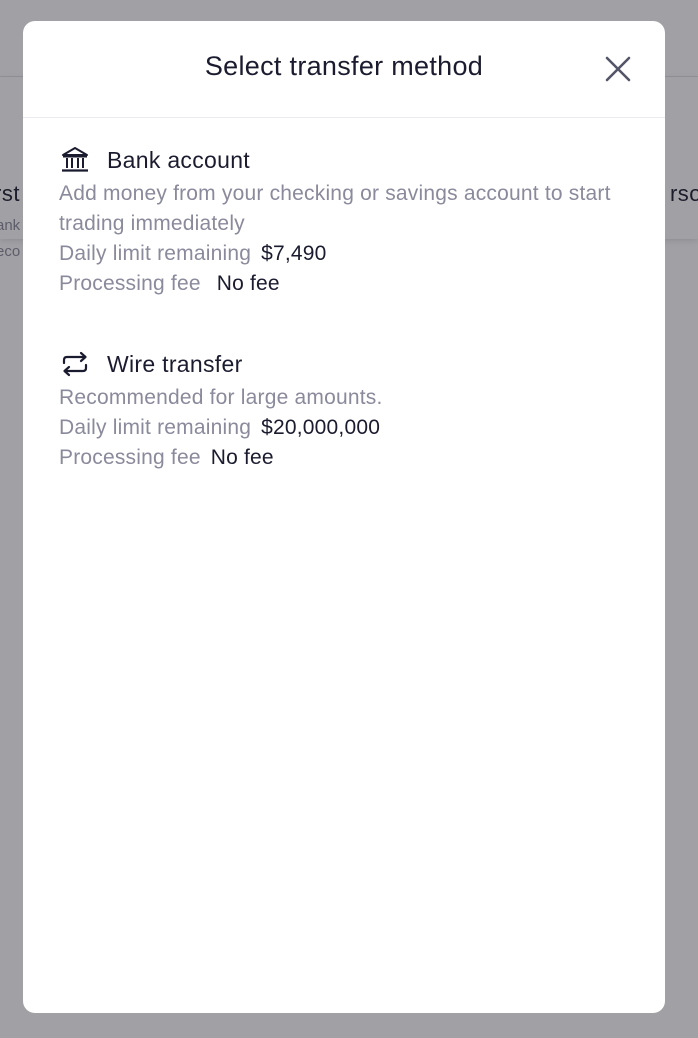 The width and height of the screenshot is (698, 1038). Describe the element at coordinates (347, 364) in the screenshot. I see `method-header: Wire transfer` at that location.